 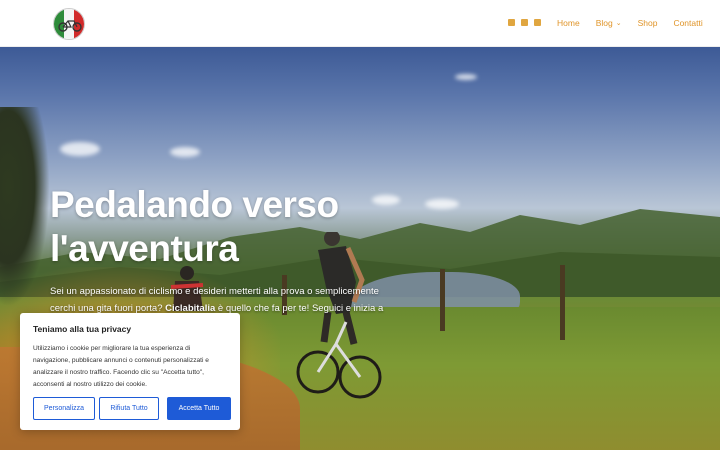 I want to click on site-header: Home Blog ⌄ Shop Contatti, so click(x=360, y=23).